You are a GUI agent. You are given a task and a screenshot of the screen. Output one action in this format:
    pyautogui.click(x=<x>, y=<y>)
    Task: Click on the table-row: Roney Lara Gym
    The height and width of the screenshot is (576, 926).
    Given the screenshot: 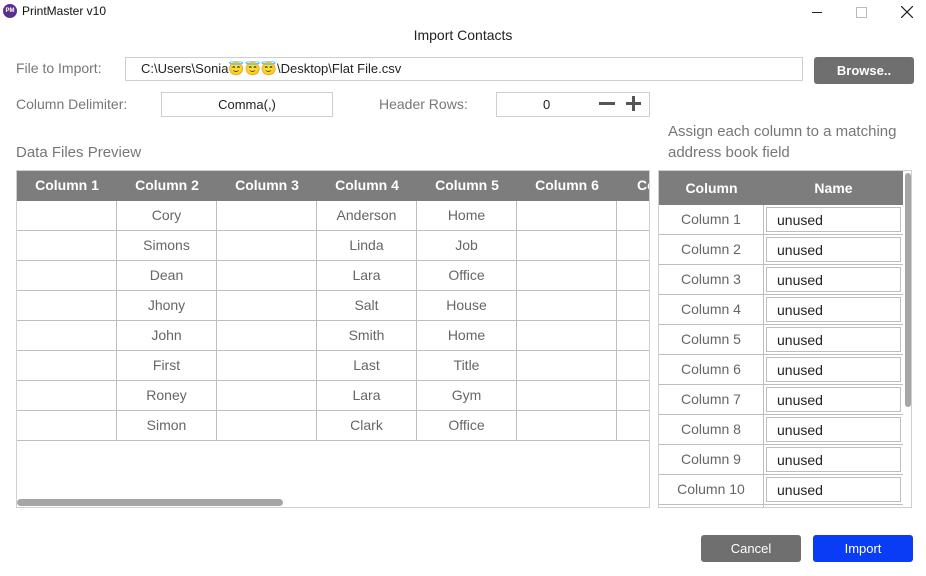 What is the action you would take?
    pyautogui.click(x=333, y=396)
    